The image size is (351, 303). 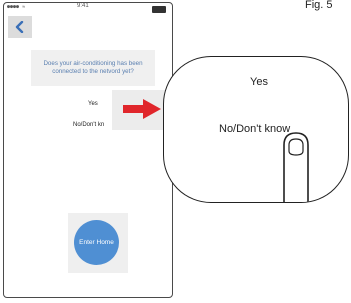 What do you see at coordinates (88, 125) in the screenshot?
I see `option-no-dont-know: No/Don't kn` at bounding box center [88, 125].